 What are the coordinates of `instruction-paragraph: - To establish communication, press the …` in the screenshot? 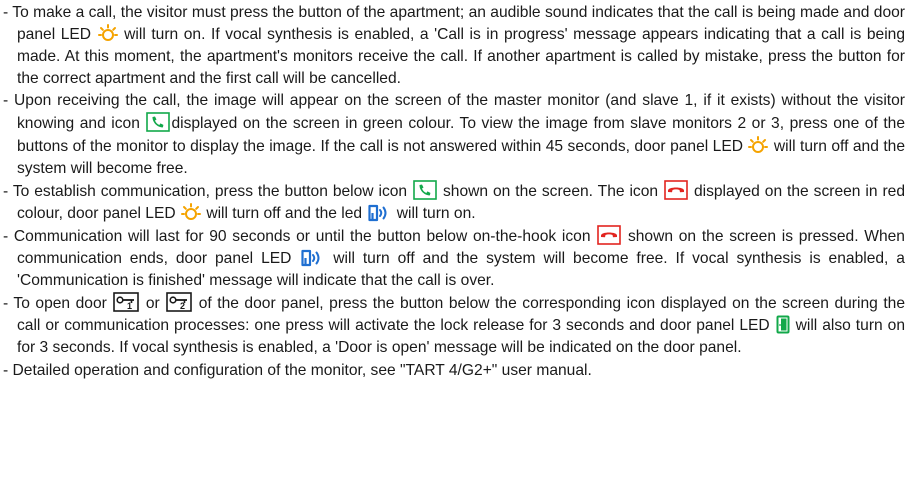 It's located at (454, 202).